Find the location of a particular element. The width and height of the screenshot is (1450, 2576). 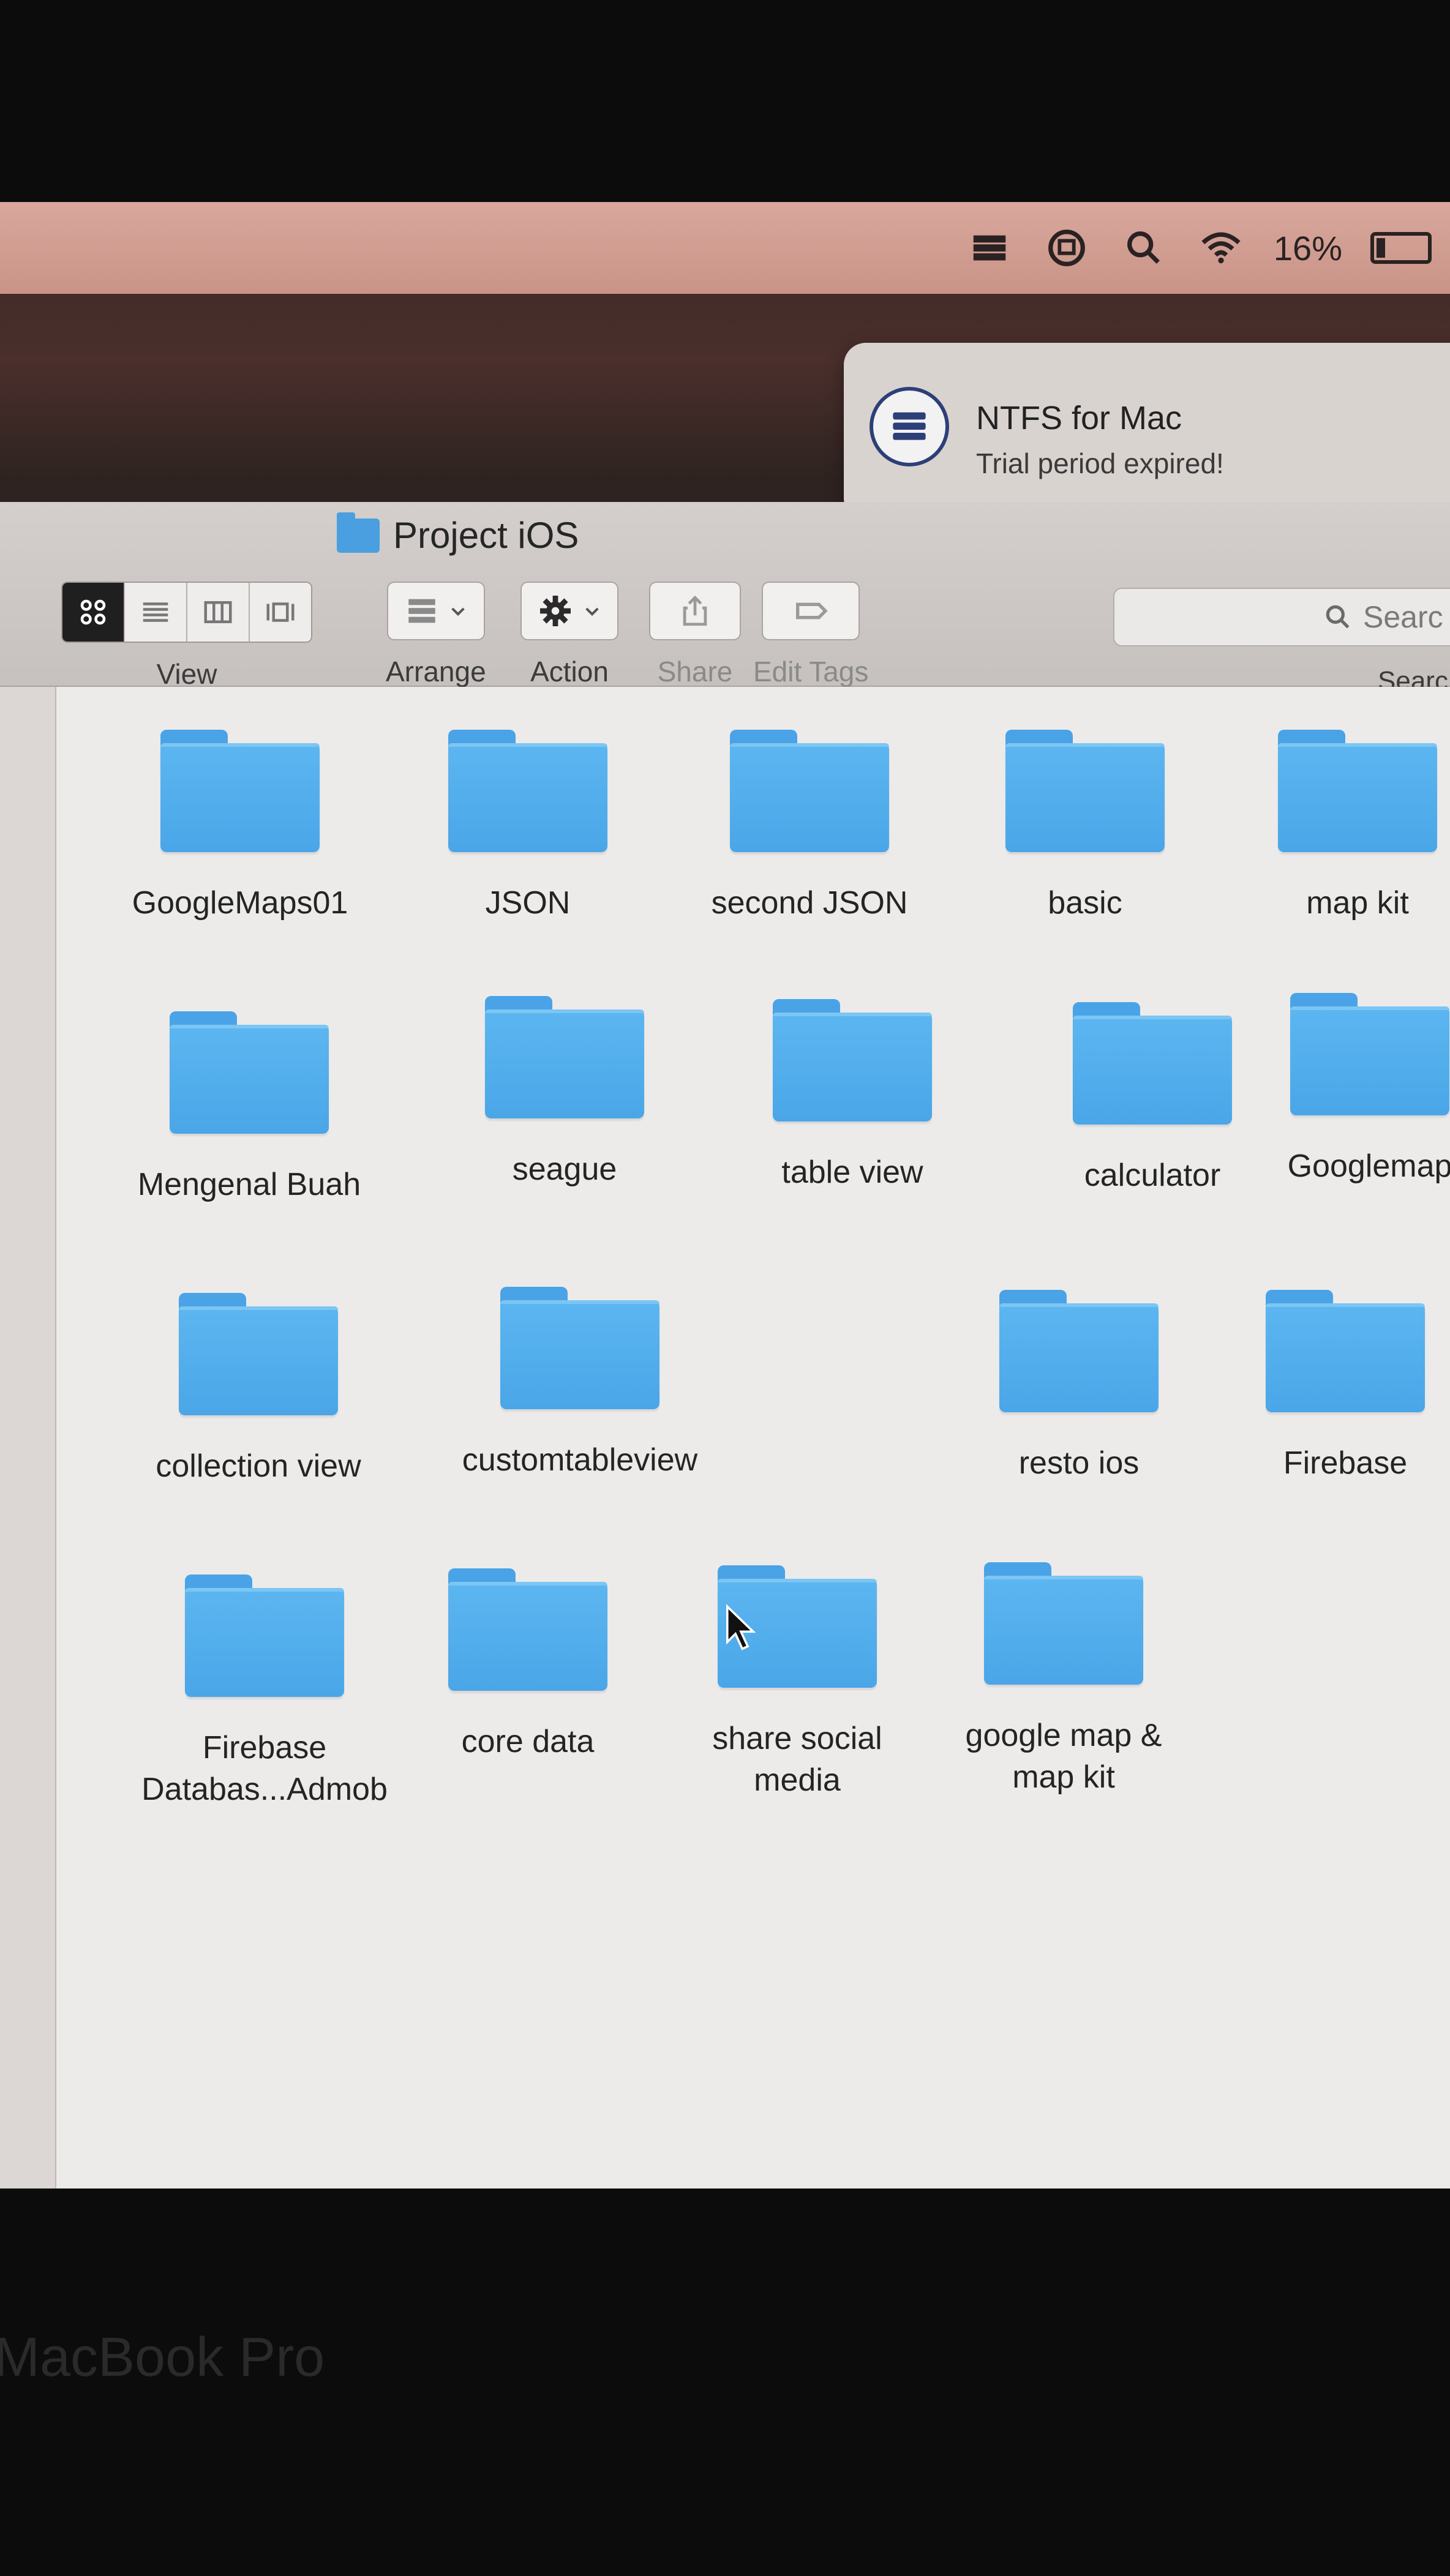

action-button is located at coordinates (569, 611).